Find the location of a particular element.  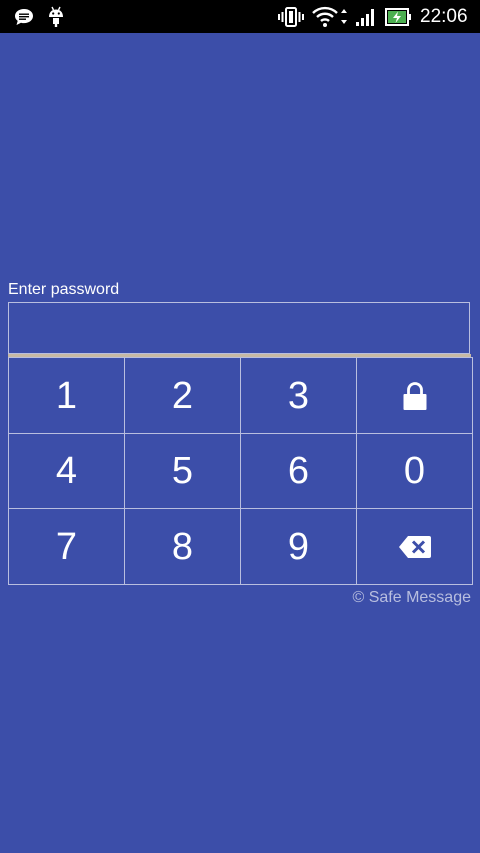

key-9: 9 is located at coordinates (298, 546).